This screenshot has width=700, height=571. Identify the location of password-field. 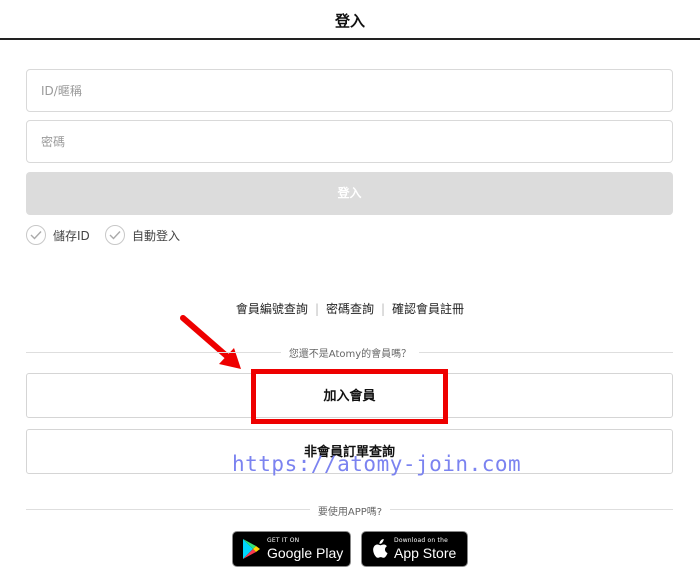
(349, 141).